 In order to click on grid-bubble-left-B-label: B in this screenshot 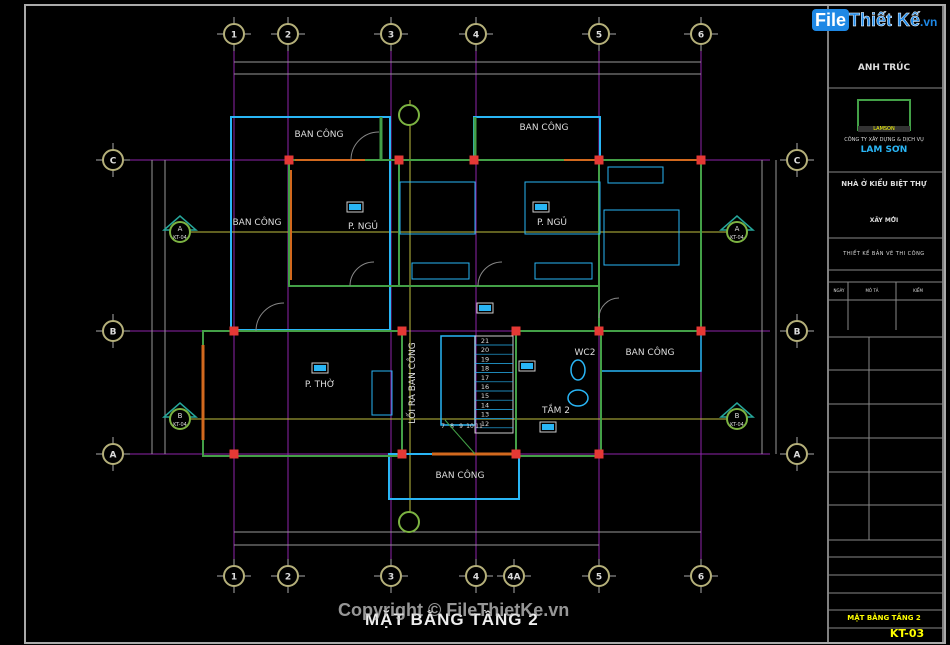, I will do `click(113, 333)`.